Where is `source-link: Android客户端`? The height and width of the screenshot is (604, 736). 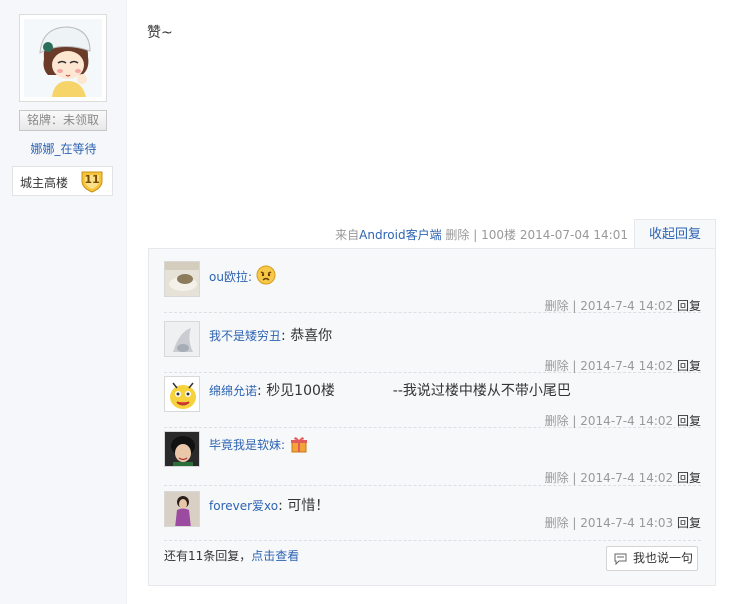
source-link: Android客户端 is located at coordinates (400, 235).